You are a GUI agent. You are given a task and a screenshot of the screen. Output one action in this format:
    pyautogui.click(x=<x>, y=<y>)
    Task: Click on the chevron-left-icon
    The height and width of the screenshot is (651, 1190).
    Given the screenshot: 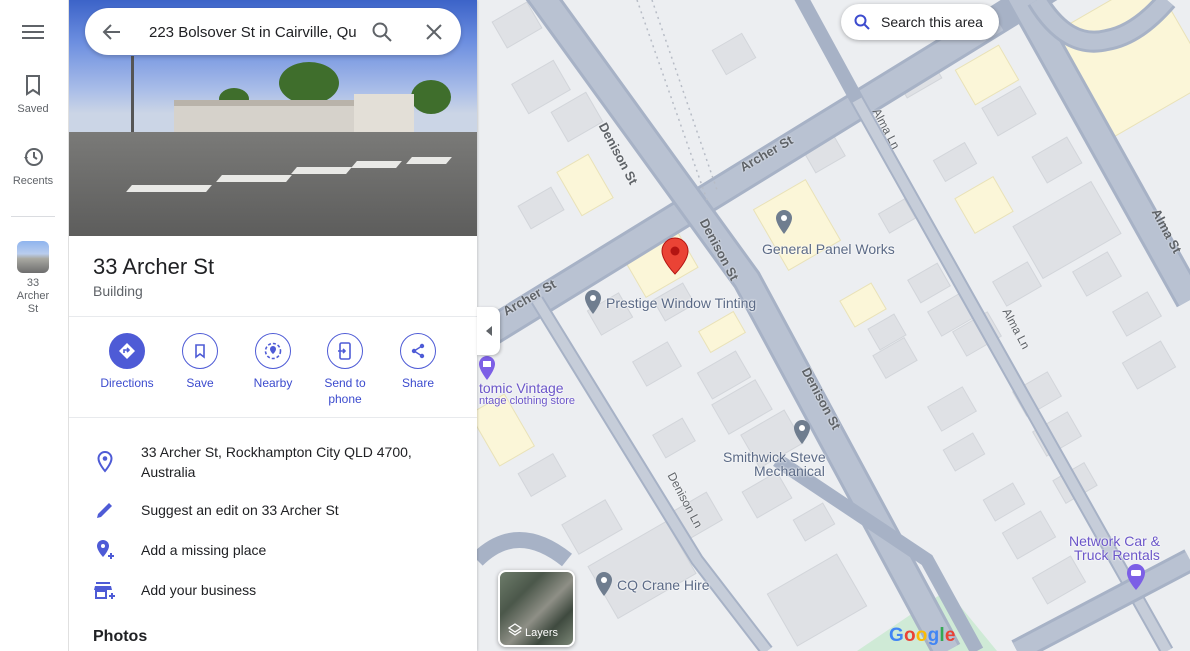 What is the action you would take?
    pyautogui.click(x=488, y=331)
    